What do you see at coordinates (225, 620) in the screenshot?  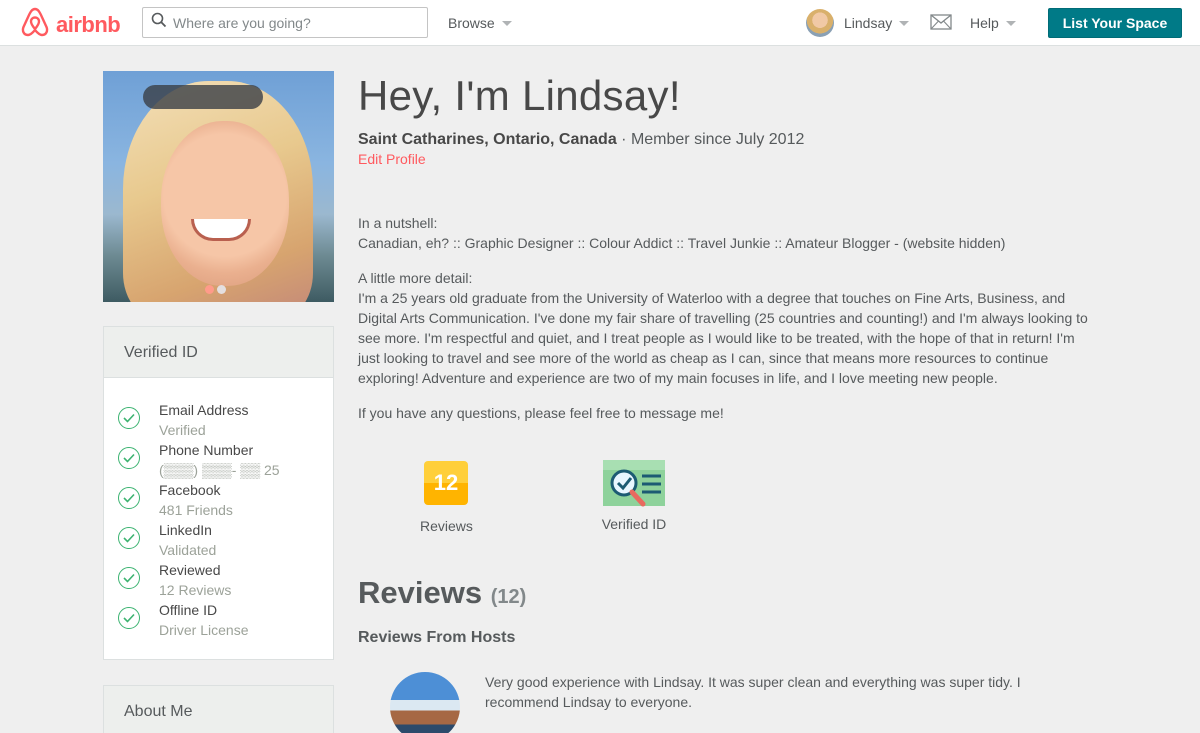 I see `verification-item: Offline ID Driver License` at bounding box center [225, 620].